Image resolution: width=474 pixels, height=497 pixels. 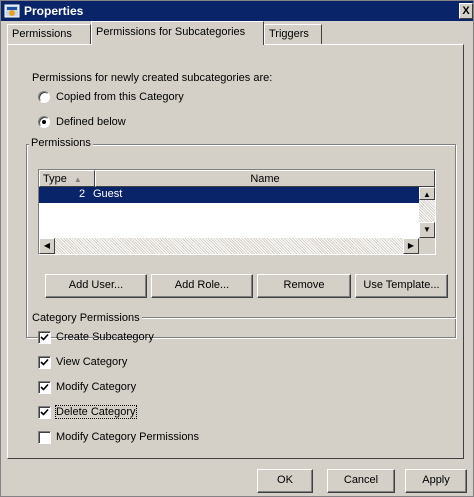 I want to click on sort-ascending-icon: ▲, so click(x=77, y=179).